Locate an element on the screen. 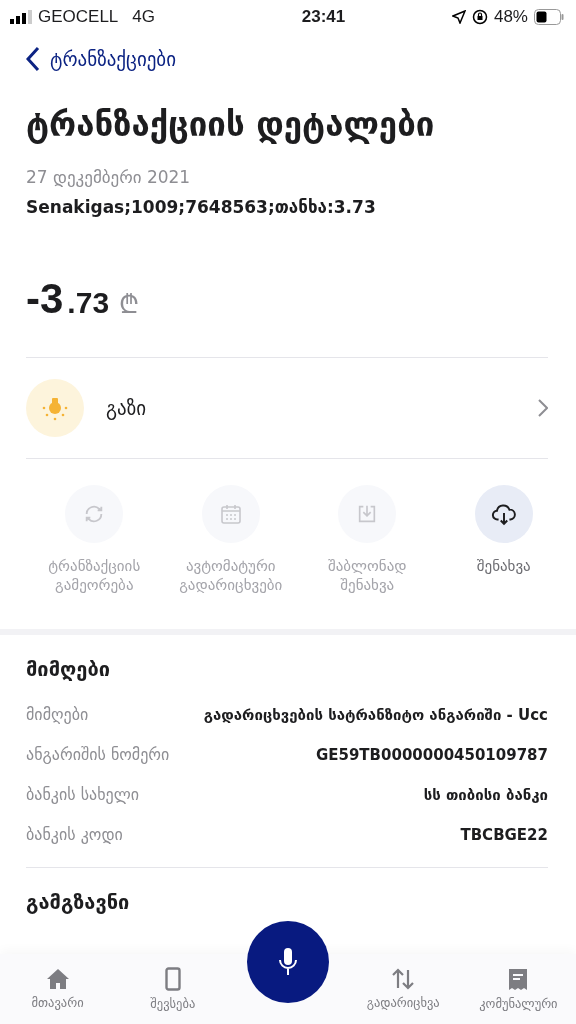 The height and width of the screenshot is (1024, 576). battery-percent: 48% is located at coordinates (510, 17).